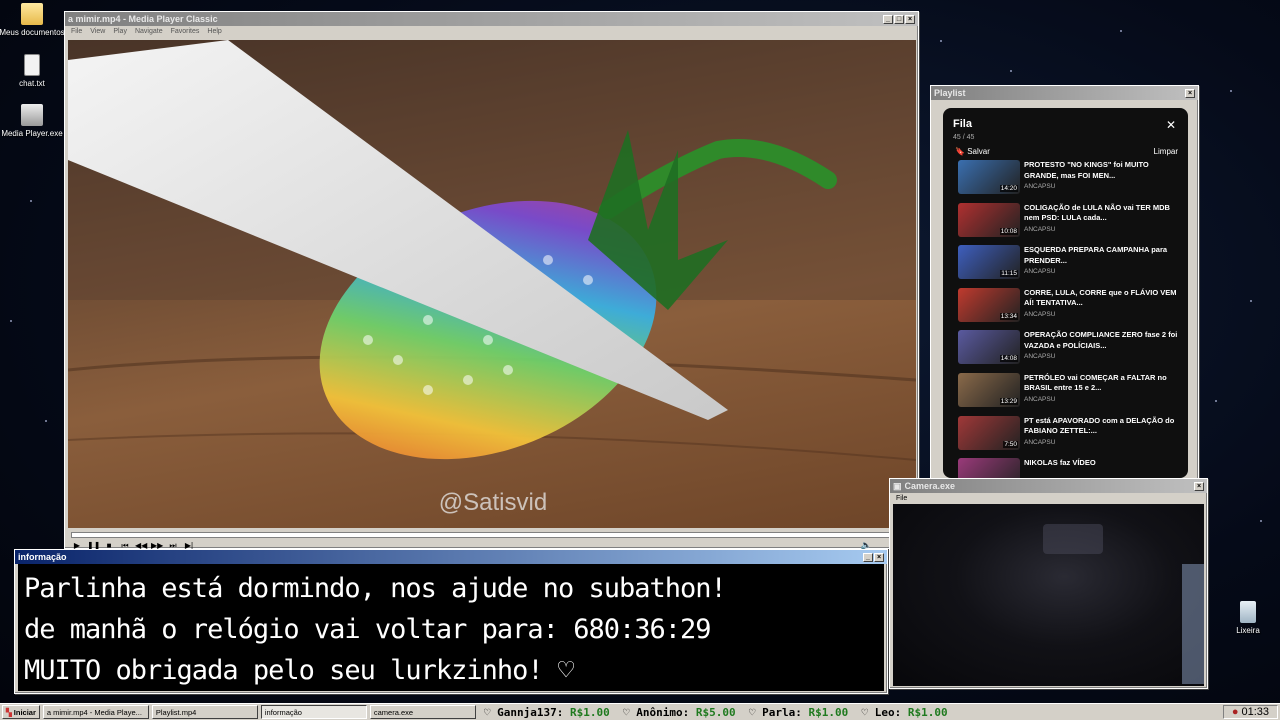 This screenshot has width=1280, height=720. Describe the element at coordinates (32, 133) in the screenshot. I see `desktop-icon-label: Media Player.exe` at that location.